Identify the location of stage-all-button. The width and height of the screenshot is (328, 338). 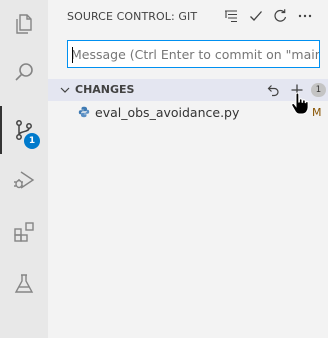
(297, 90).